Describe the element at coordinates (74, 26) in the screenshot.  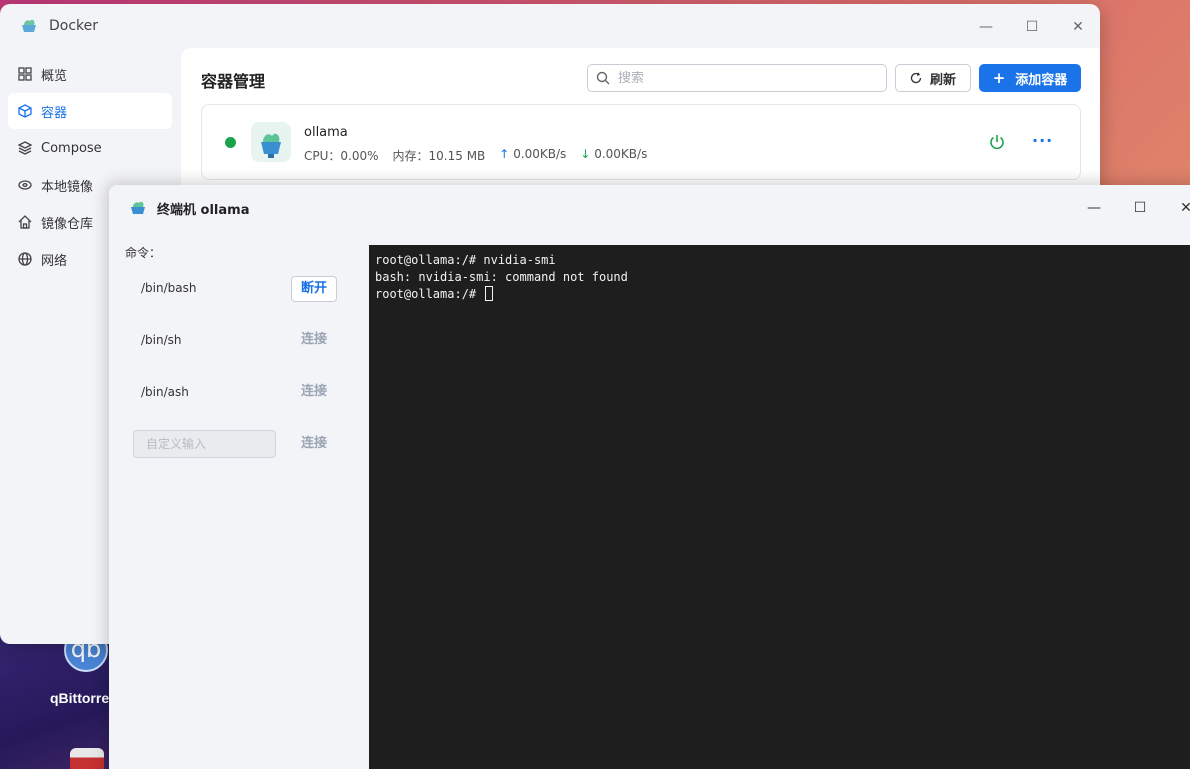
I see `docker-window-title: Docker` at that location.